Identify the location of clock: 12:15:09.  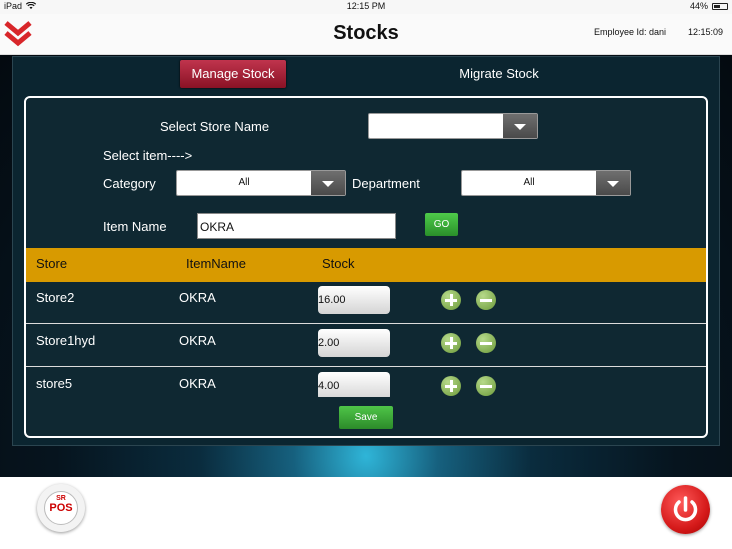
(706, 32).